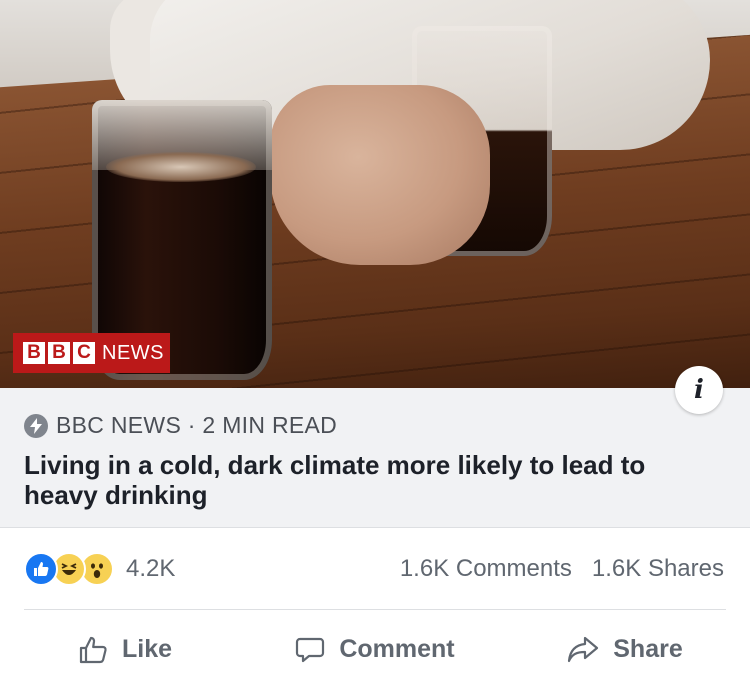  What do you see at coordinates (648, 649) in the screenshot?
I see `share-label: Share` at bounding box center [648, 649].